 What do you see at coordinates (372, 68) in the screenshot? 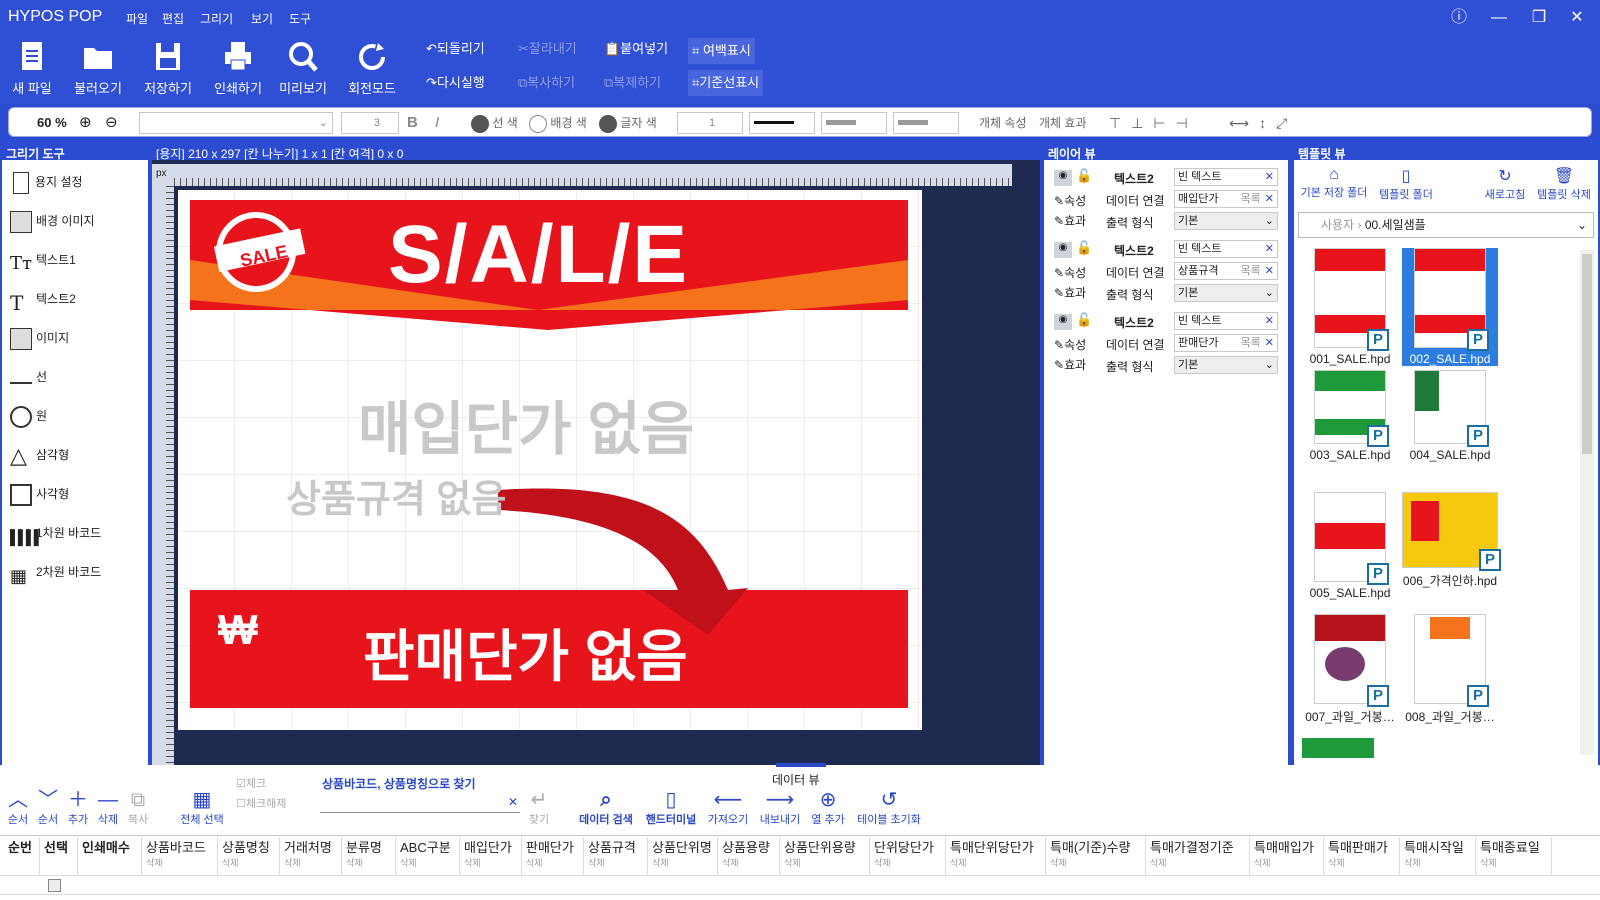
I see `rotate-button: 회전모드` at bounding box center [372, 68].